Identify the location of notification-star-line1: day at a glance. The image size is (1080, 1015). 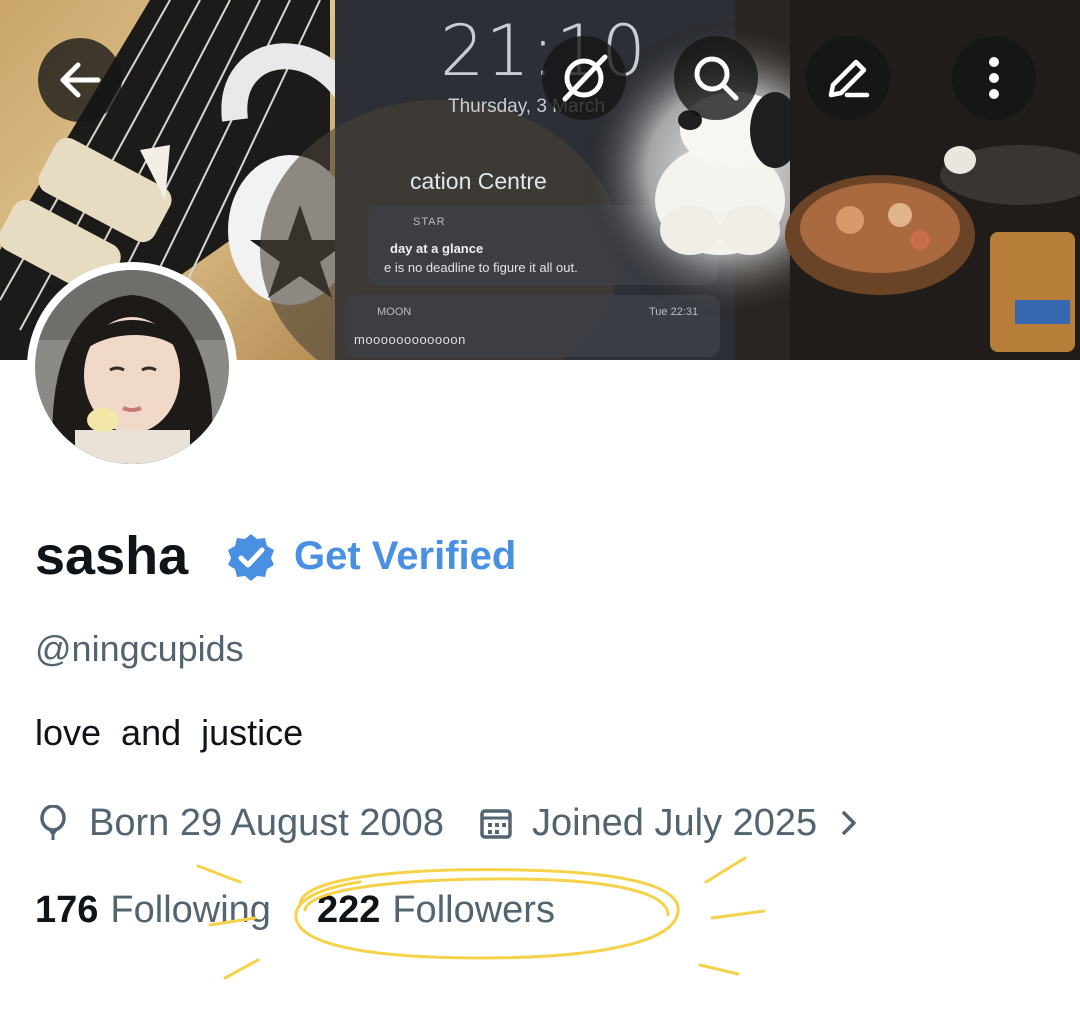
(437, 248).